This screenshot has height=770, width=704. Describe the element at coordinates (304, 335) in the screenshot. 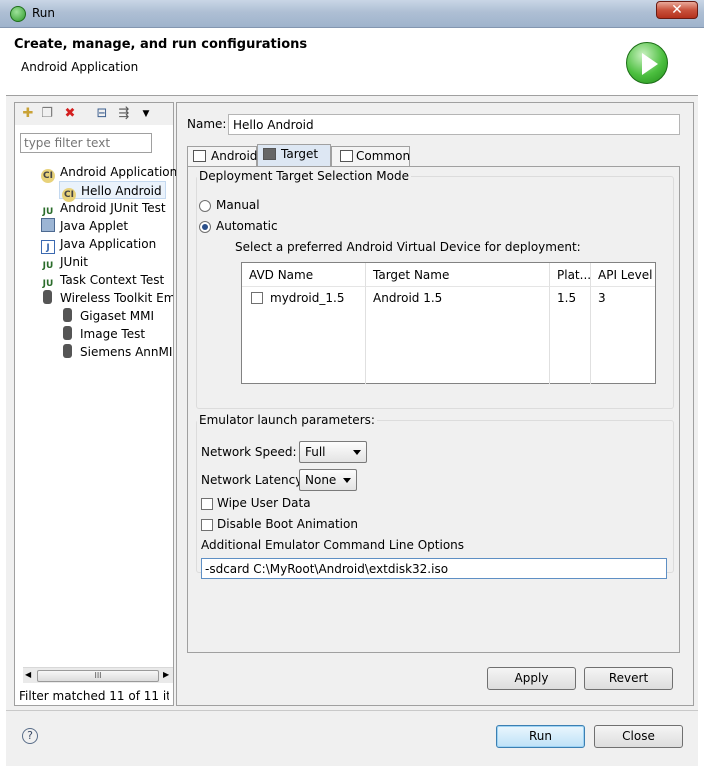

I see `avd-name-cell: mydroid_1.5` at that location.